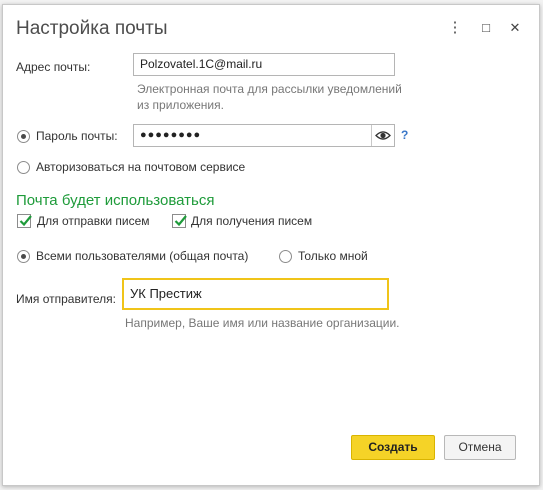 Image resolution: width=543 pixels, height=490 pixels. What do you see at coordinates (393, 447) in the screenshot?
I see `create-button: Создать` at bounding box center [393, 447].